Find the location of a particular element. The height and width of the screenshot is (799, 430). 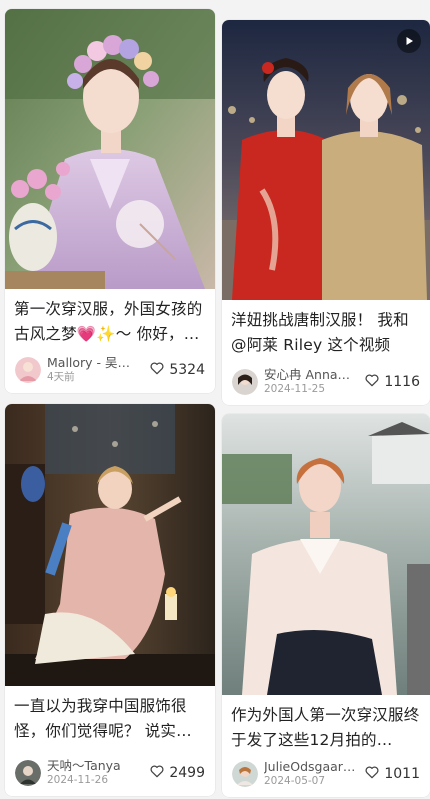

like-count: 1116 is located at coordinates (402, 382).